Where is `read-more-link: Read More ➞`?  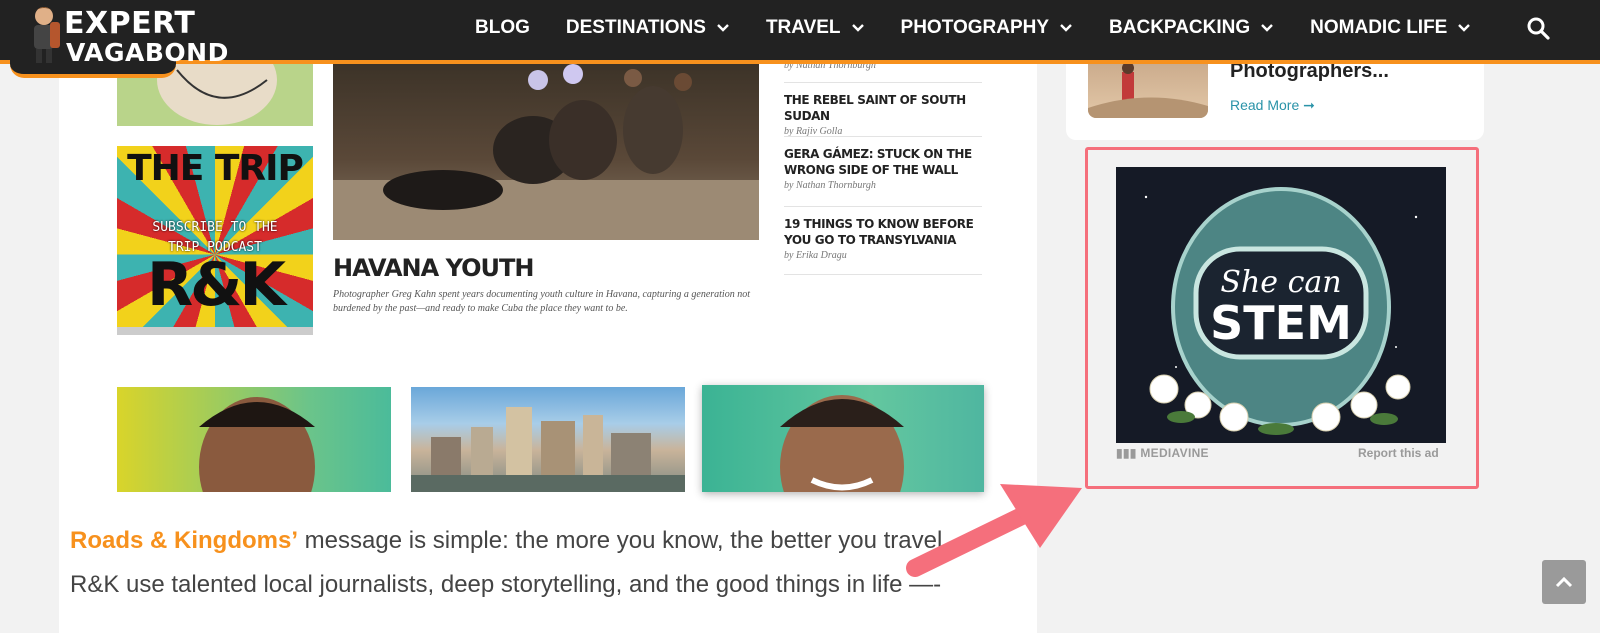
read-more-link: Read More ➞ is located at coordinates (1272, 105).